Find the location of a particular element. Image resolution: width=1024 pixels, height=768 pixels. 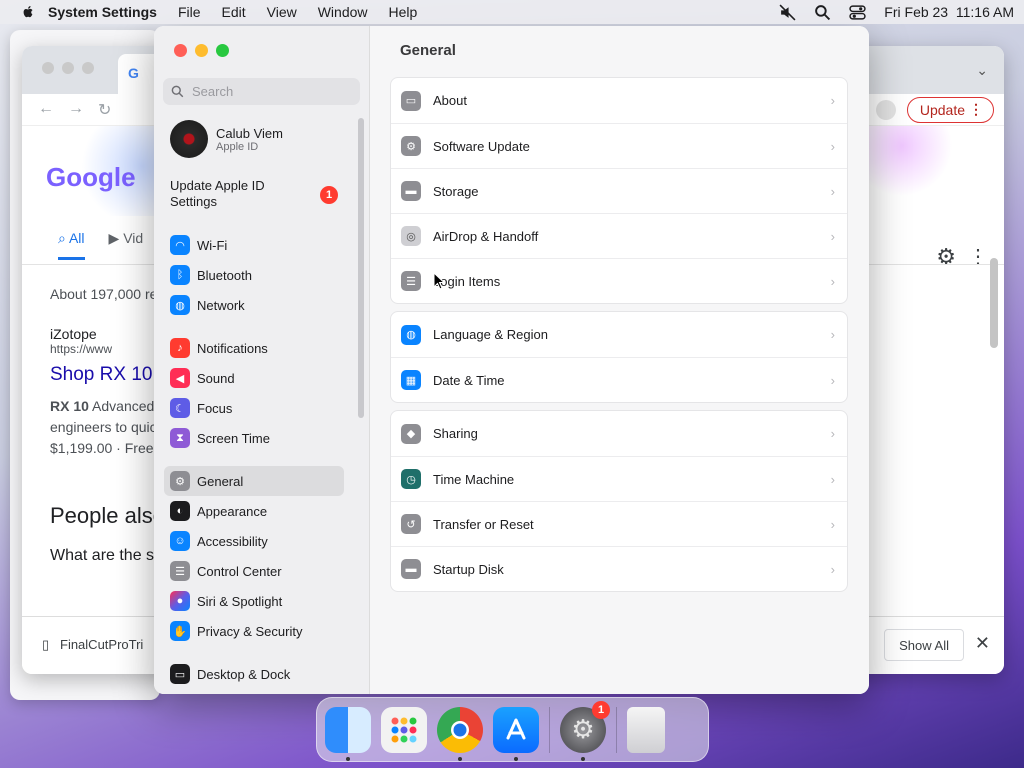

bell-icon: ♪ is located at coordinates (180, 348).